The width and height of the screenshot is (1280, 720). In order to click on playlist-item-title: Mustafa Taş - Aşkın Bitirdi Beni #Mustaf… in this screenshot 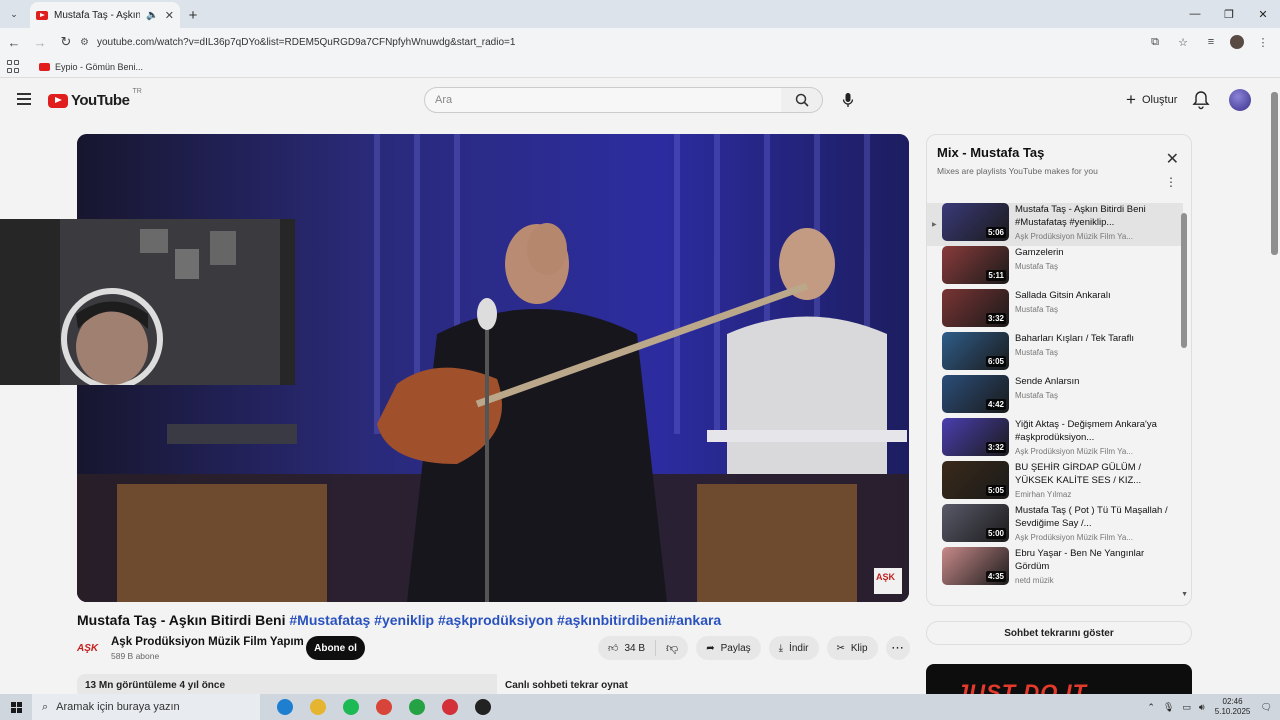, I will do `click(1097, 216)`.